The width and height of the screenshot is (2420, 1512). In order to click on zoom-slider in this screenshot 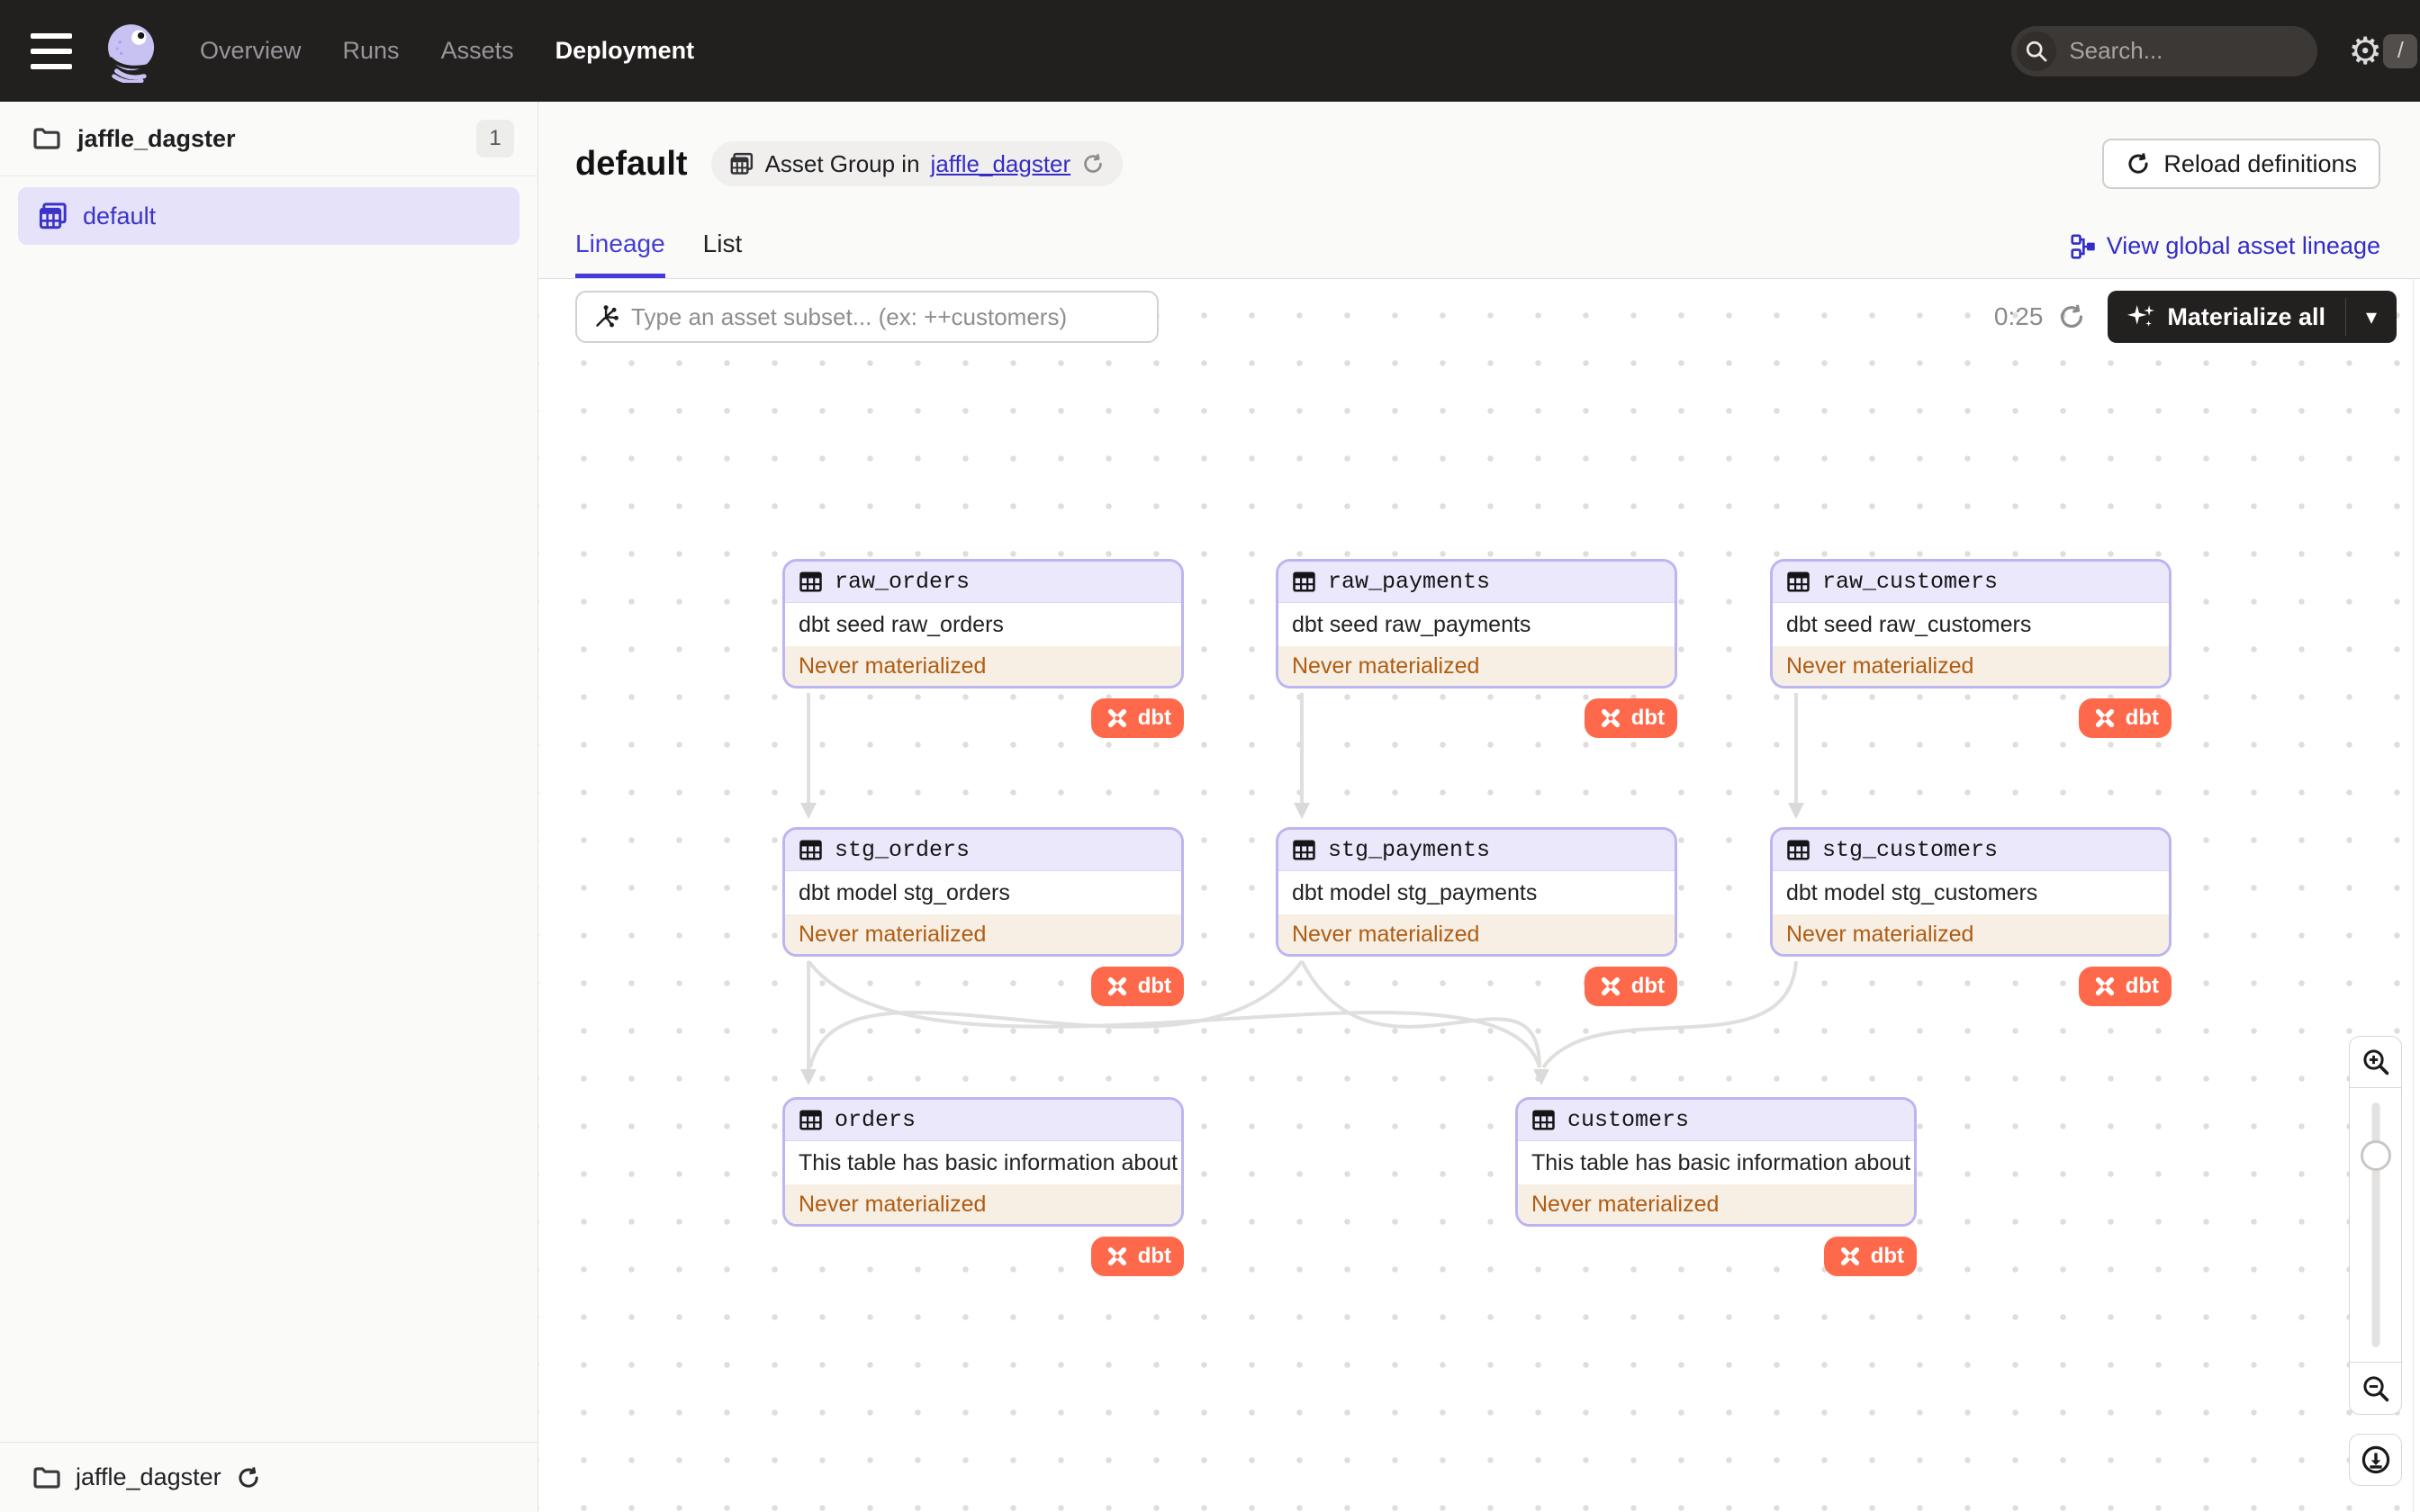, I will do `click(2375, 1225)`.